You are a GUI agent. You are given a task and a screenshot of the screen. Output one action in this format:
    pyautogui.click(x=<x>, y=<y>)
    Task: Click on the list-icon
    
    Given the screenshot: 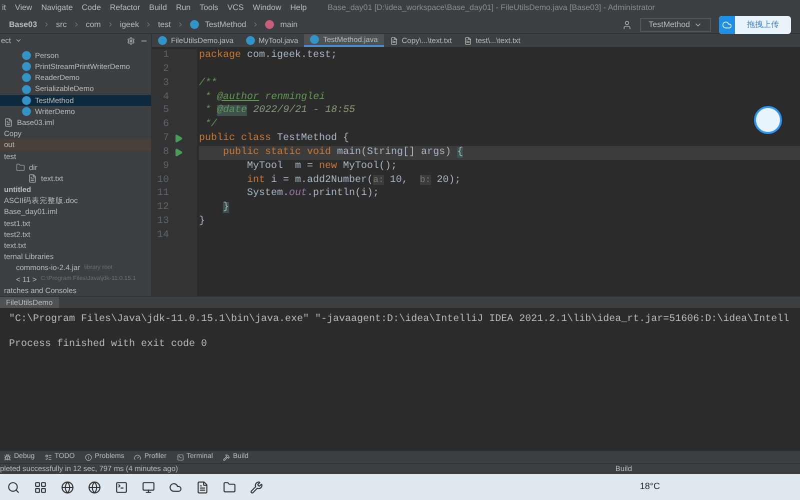 What is the action you would take?
    pyautogui.click(x=48, y=457)
    